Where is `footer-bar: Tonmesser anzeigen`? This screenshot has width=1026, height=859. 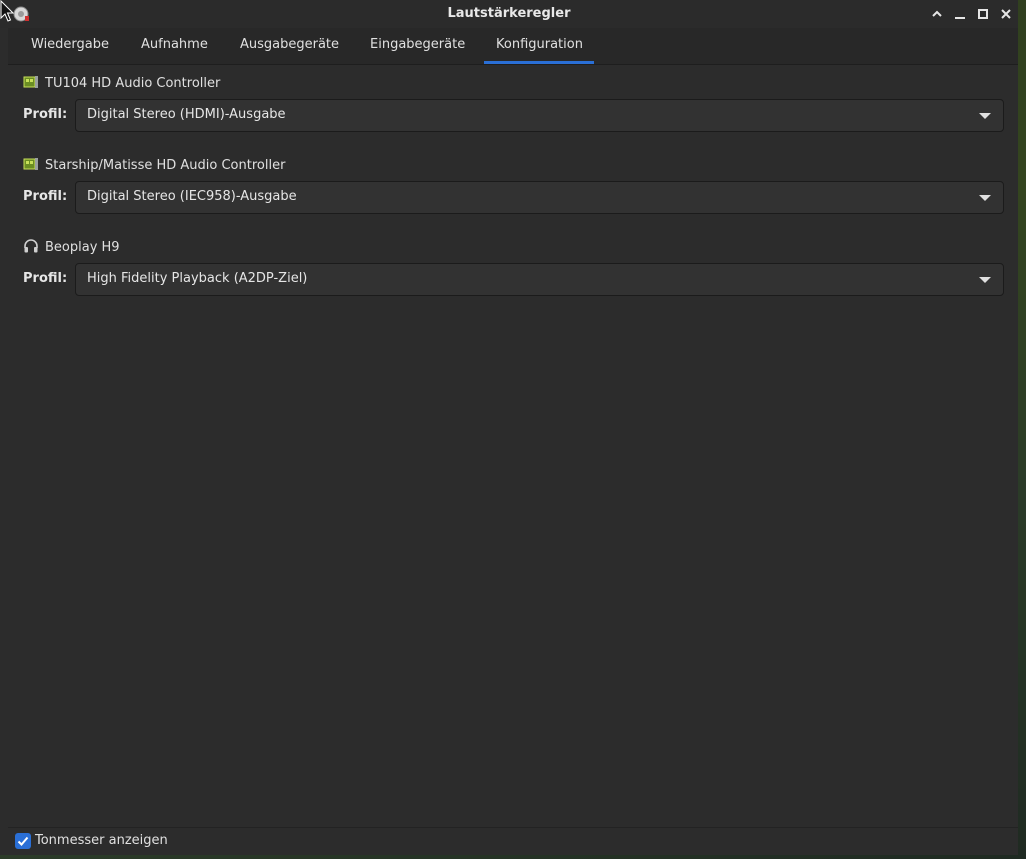 footer-bar: Tonmesser anzeigen is located at coordinates (513, 840).